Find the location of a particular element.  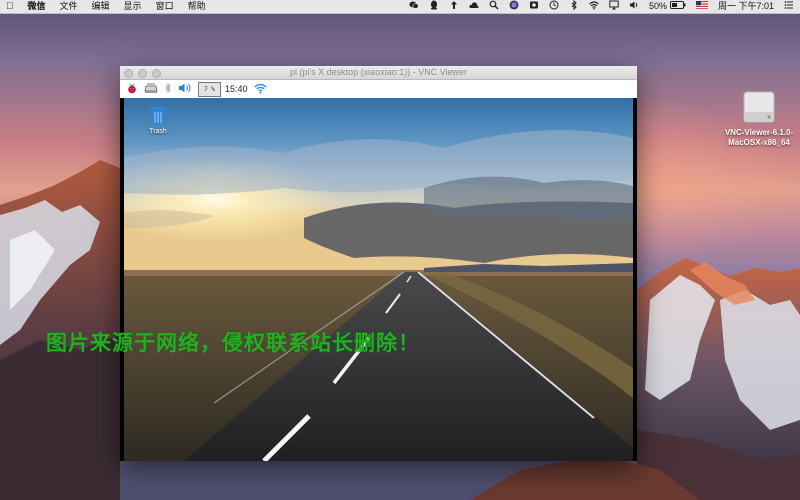

wechat-status-icon is located at coordinates (414, 7).